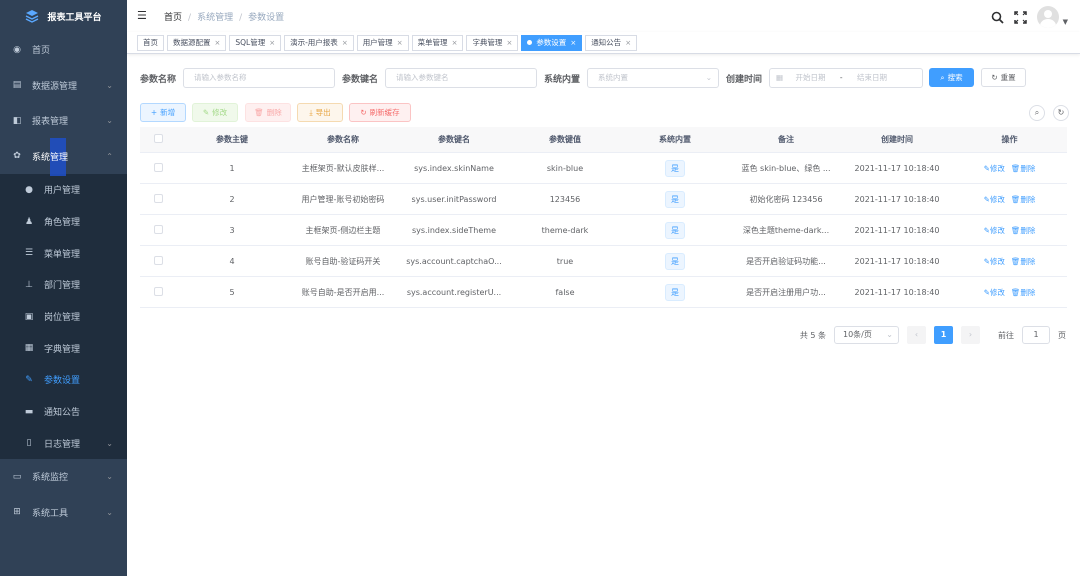  What do you see at coordinates (492, 42) in the screenshot?
I see `tag-dict: 字典管理 ×` at bounding box center [492, 42].